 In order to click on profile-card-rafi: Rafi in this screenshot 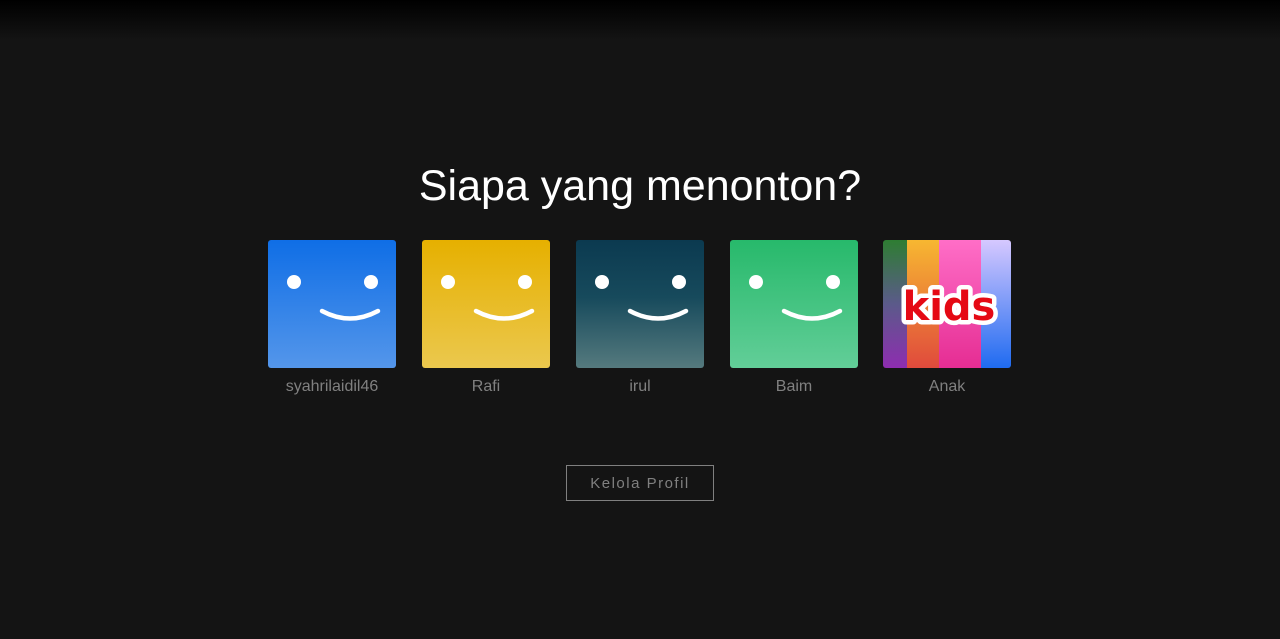, I will do `click(486, 318)`.